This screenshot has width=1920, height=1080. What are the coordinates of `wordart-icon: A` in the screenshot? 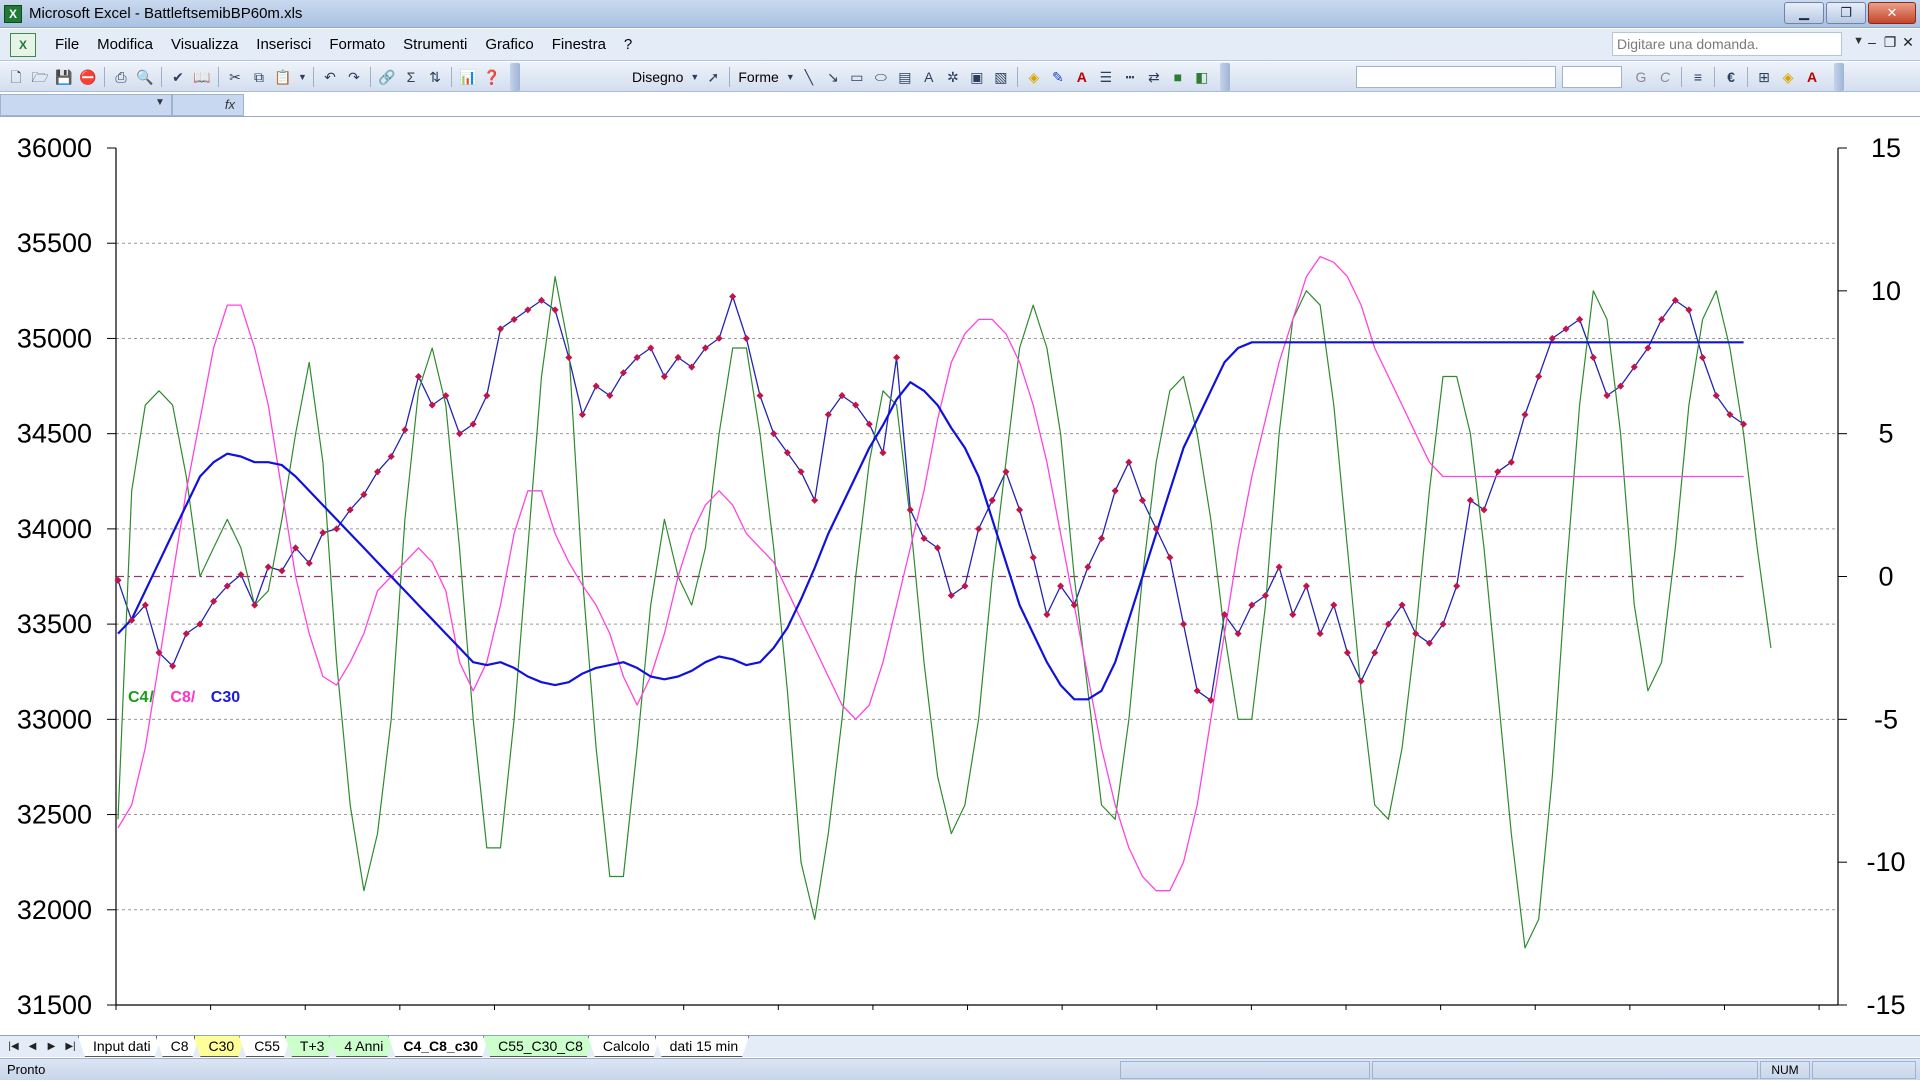 It's located at (929, 77).